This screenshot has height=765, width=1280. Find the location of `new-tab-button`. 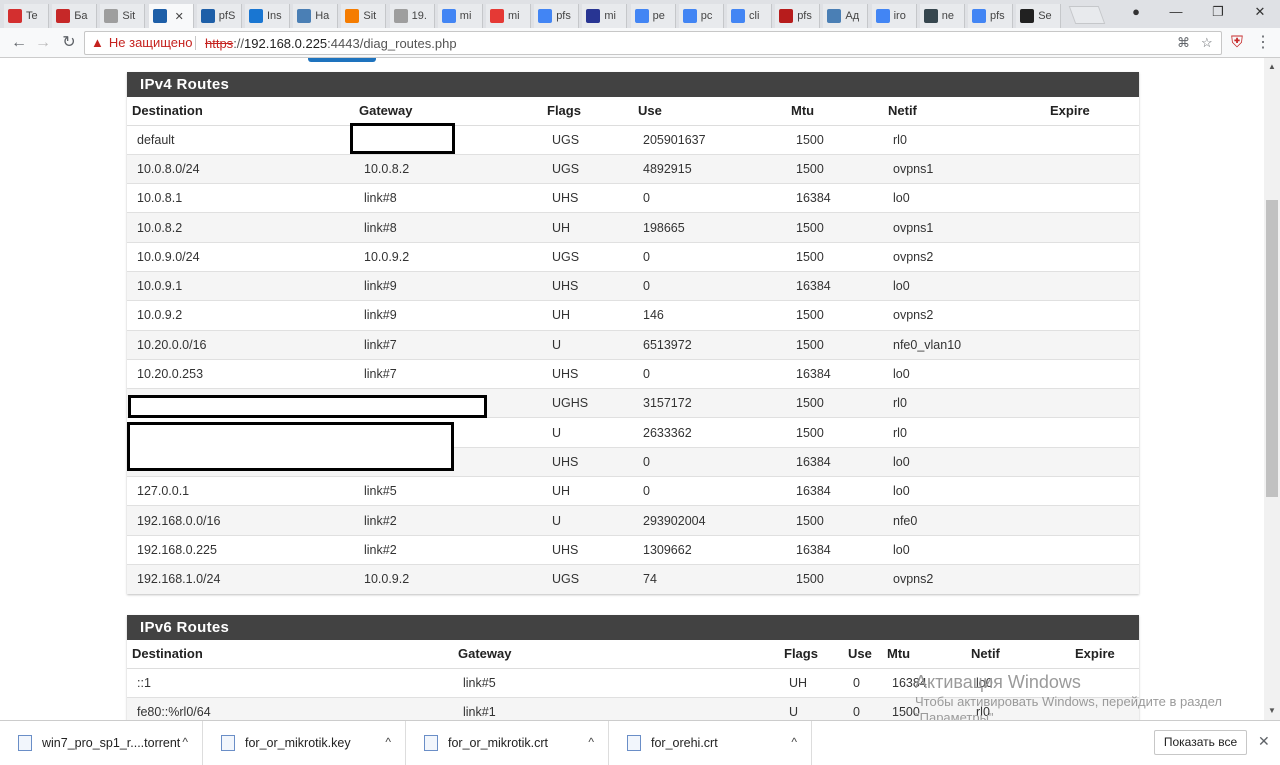

new-tab-button is located at coordinates (1087, 15).